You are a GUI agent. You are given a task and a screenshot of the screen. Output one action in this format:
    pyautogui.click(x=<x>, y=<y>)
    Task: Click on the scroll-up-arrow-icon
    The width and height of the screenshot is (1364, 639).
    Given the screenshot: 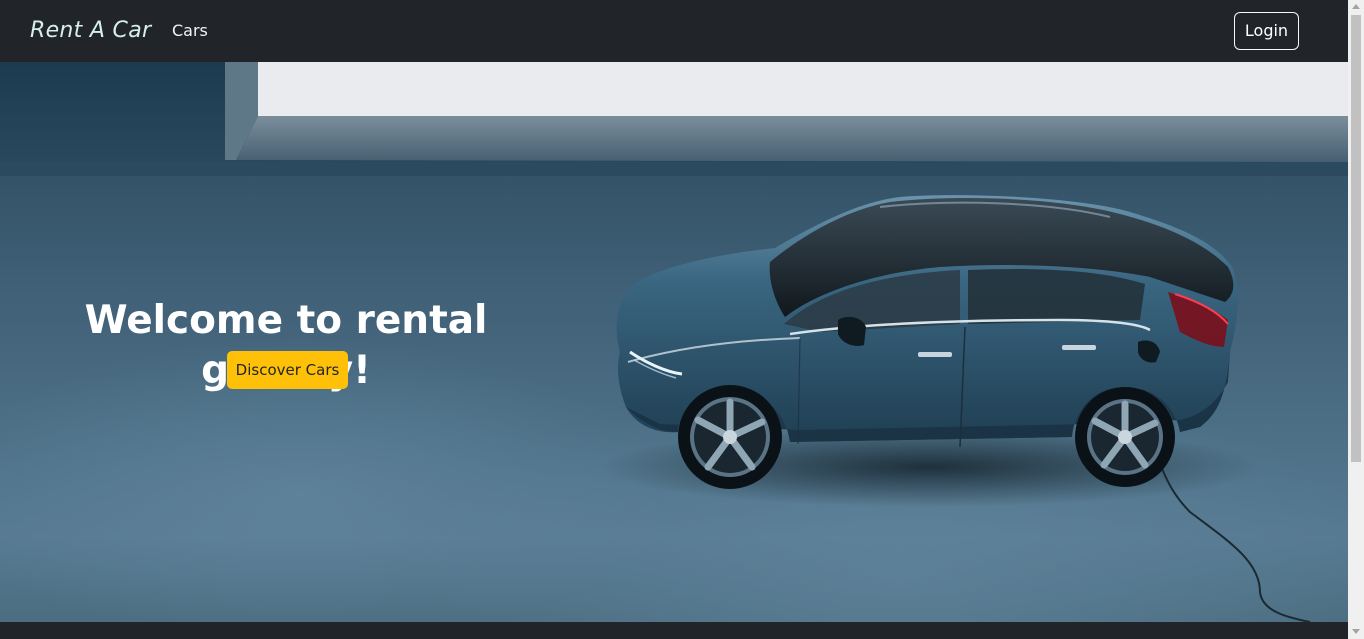 What is the action you would take?
    pyautogui.click(x=1356, y=6)
    